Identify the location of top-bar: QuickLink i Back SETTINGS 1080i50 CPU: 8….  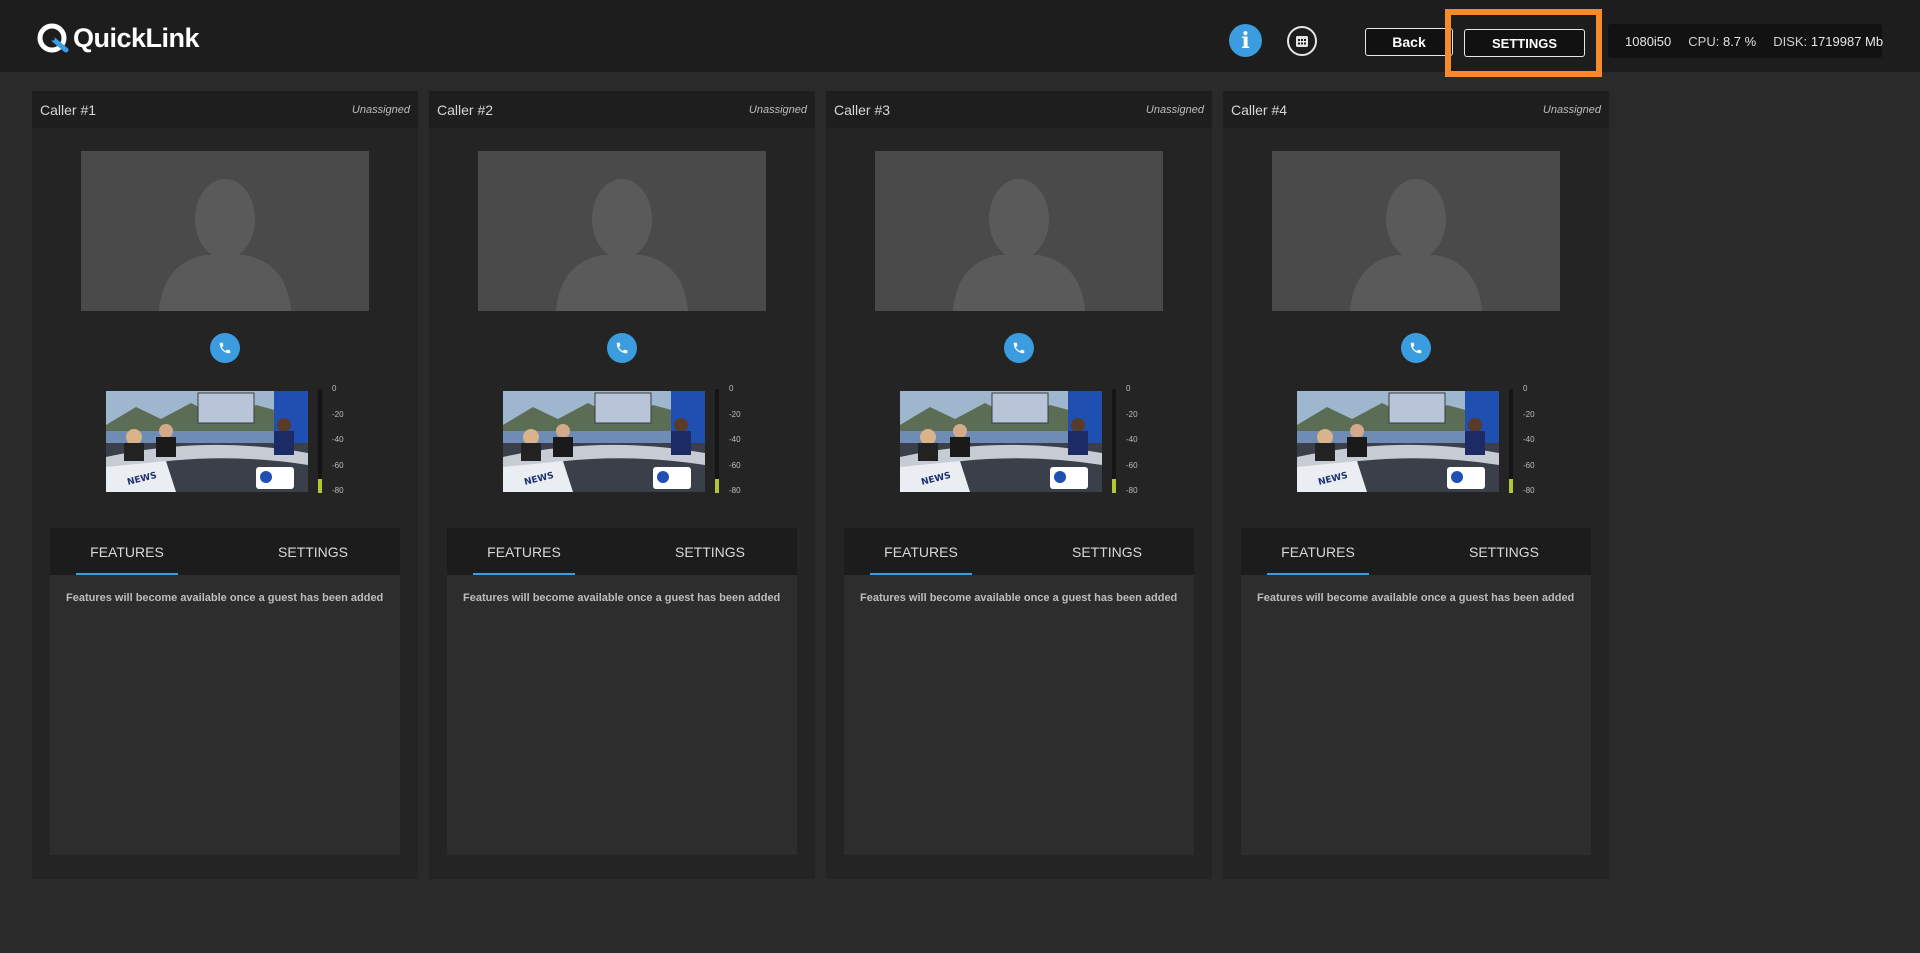
(960, 38).